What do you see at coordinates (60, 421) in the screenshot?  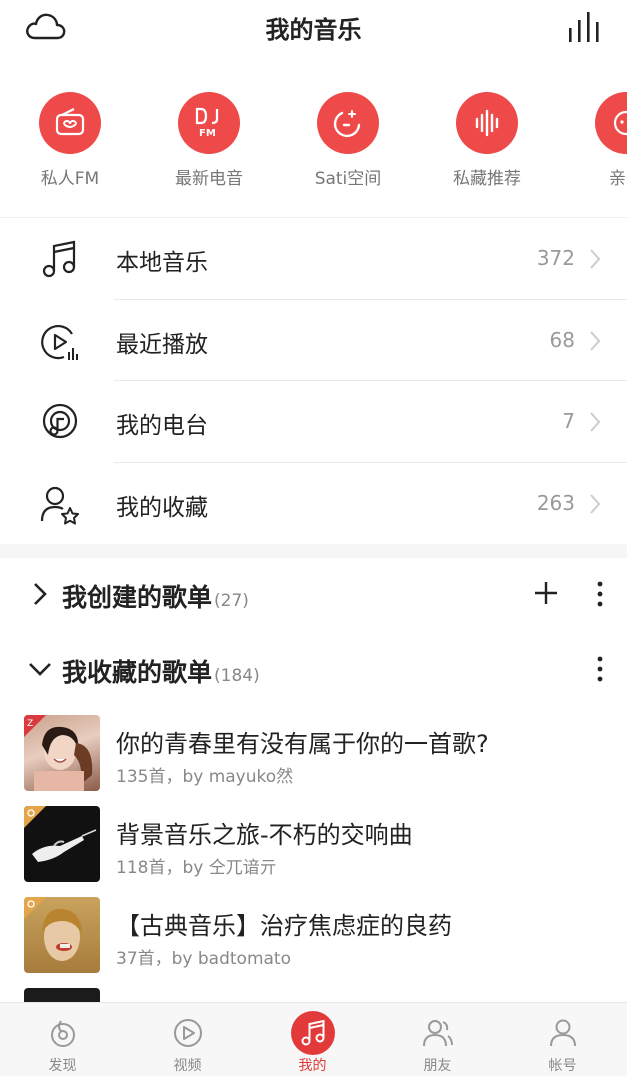 I see `podcast-icon` at bounding box center [60, 421].